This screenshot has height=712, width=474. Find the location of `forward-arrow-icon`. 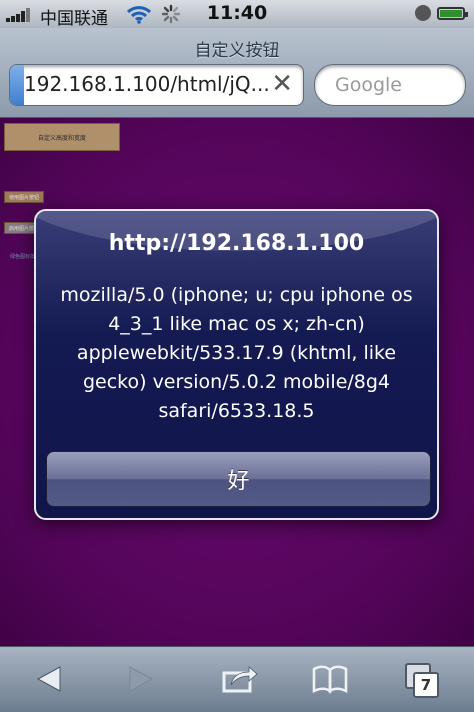

forward-arrow-icon is located at coordinates (142, 679).